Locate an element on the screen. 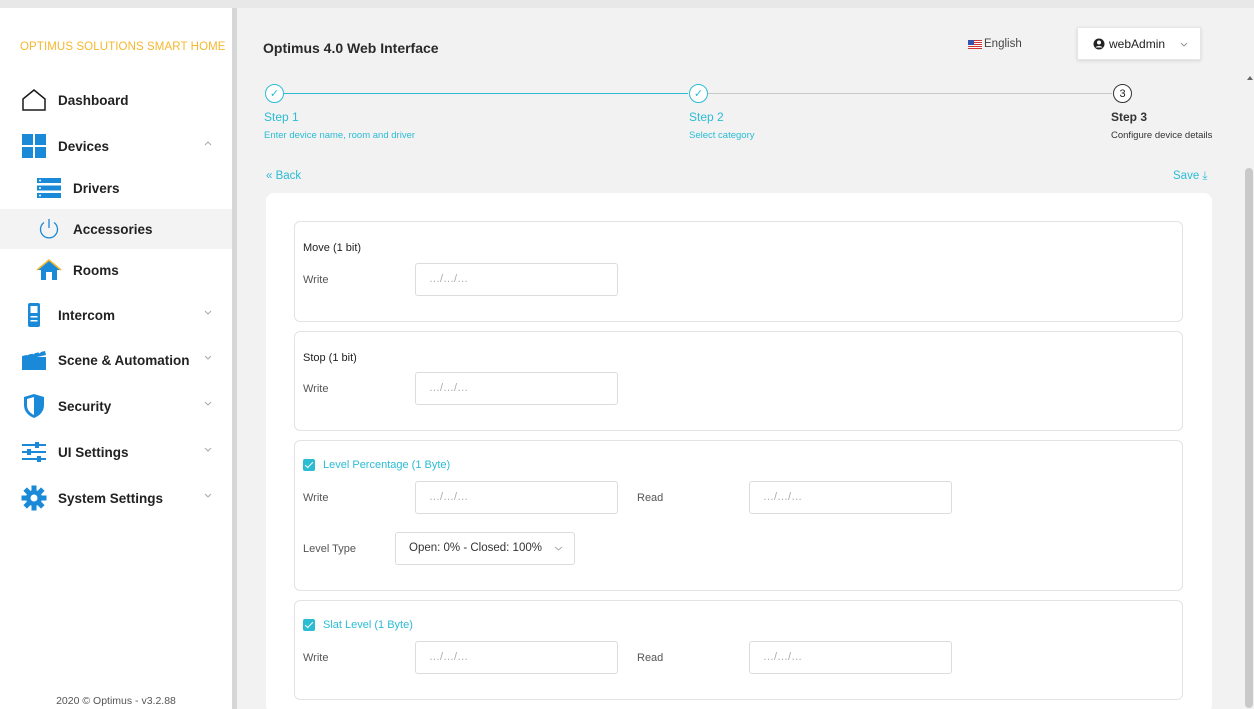 The image size is (1254, 709). intercom-icon is located at coordinates (34, 315).